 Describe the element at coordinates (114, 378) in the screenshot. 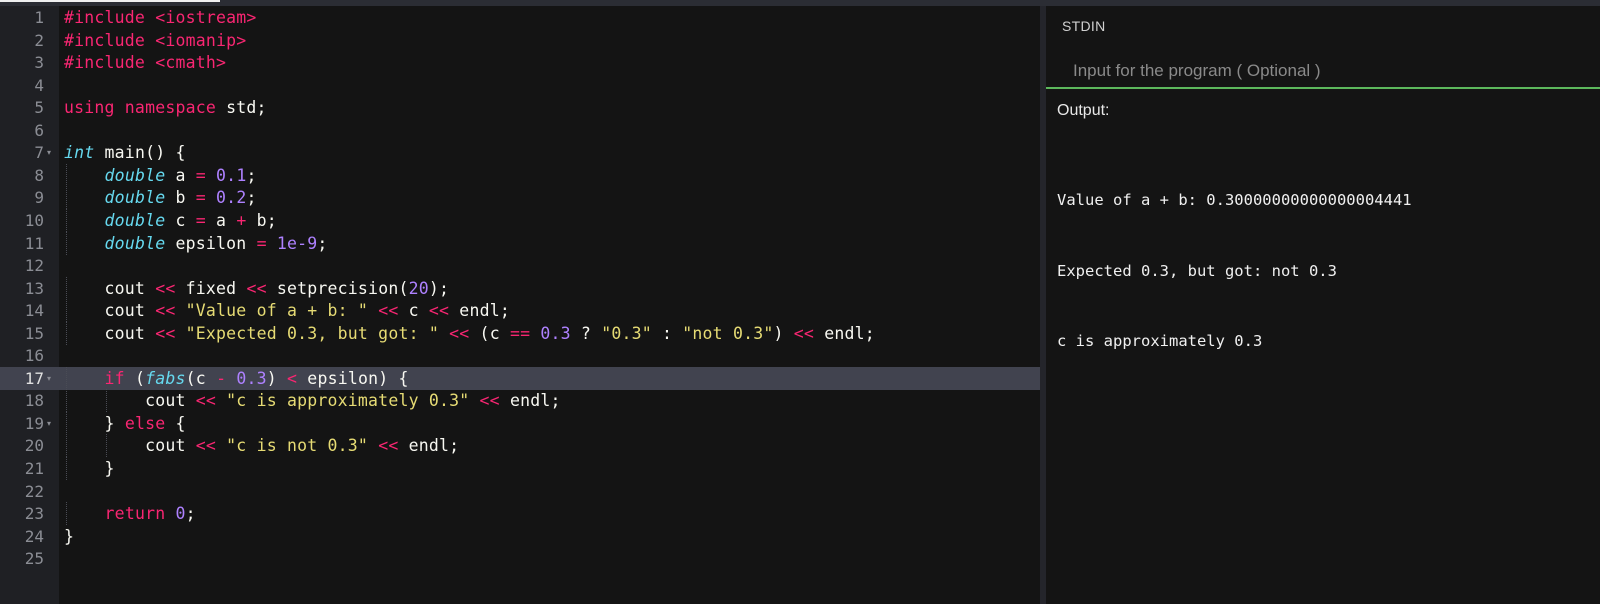

I see `code-token: if` at that location.